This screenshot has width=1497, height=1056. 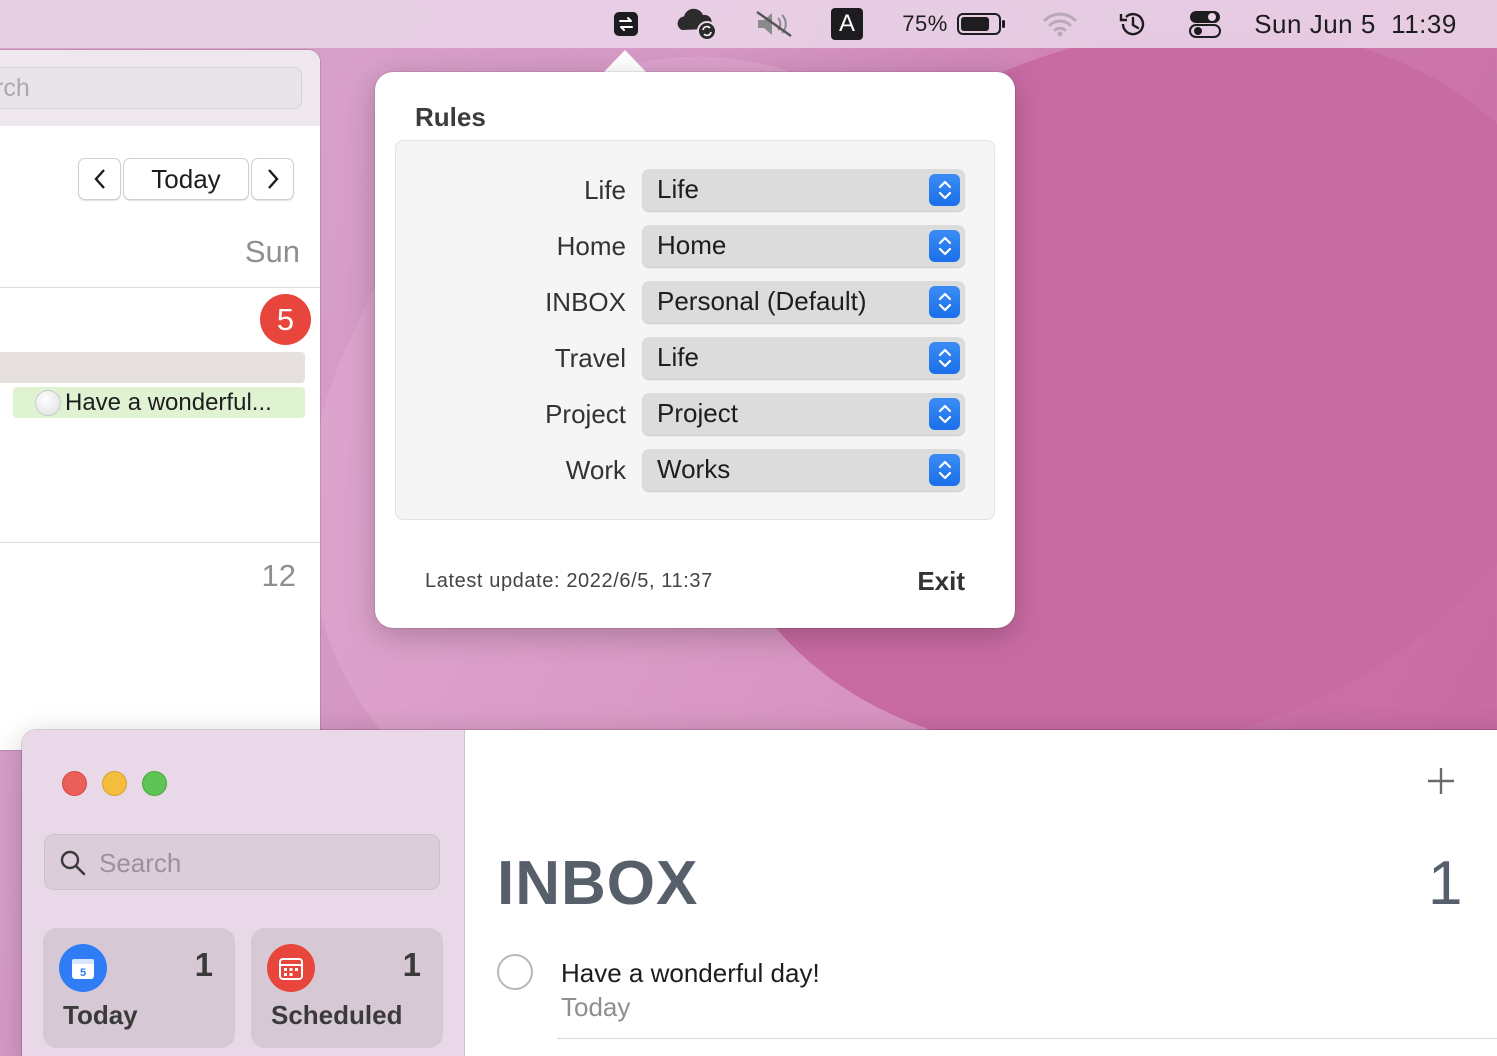 I want to click on zoom-window-button, so click(x=154, y=783).